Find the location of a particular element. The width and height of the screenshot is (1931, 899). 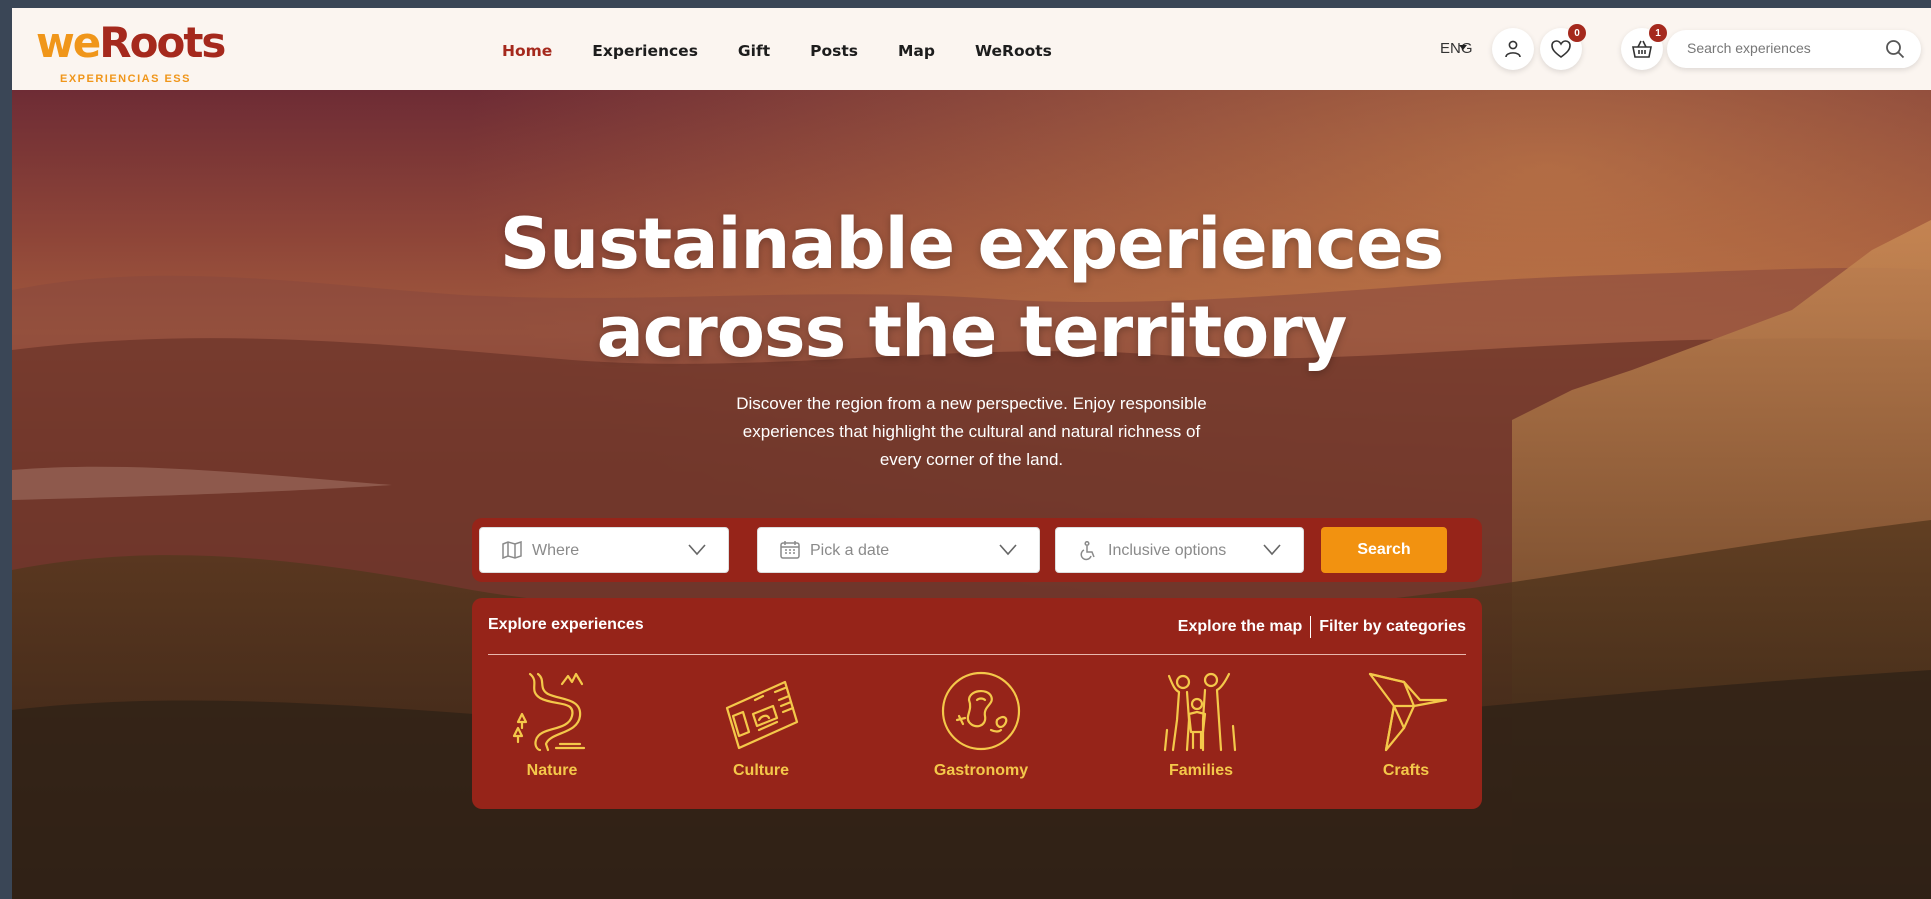

category-culture: Culture is located at coordinates (761, 725).